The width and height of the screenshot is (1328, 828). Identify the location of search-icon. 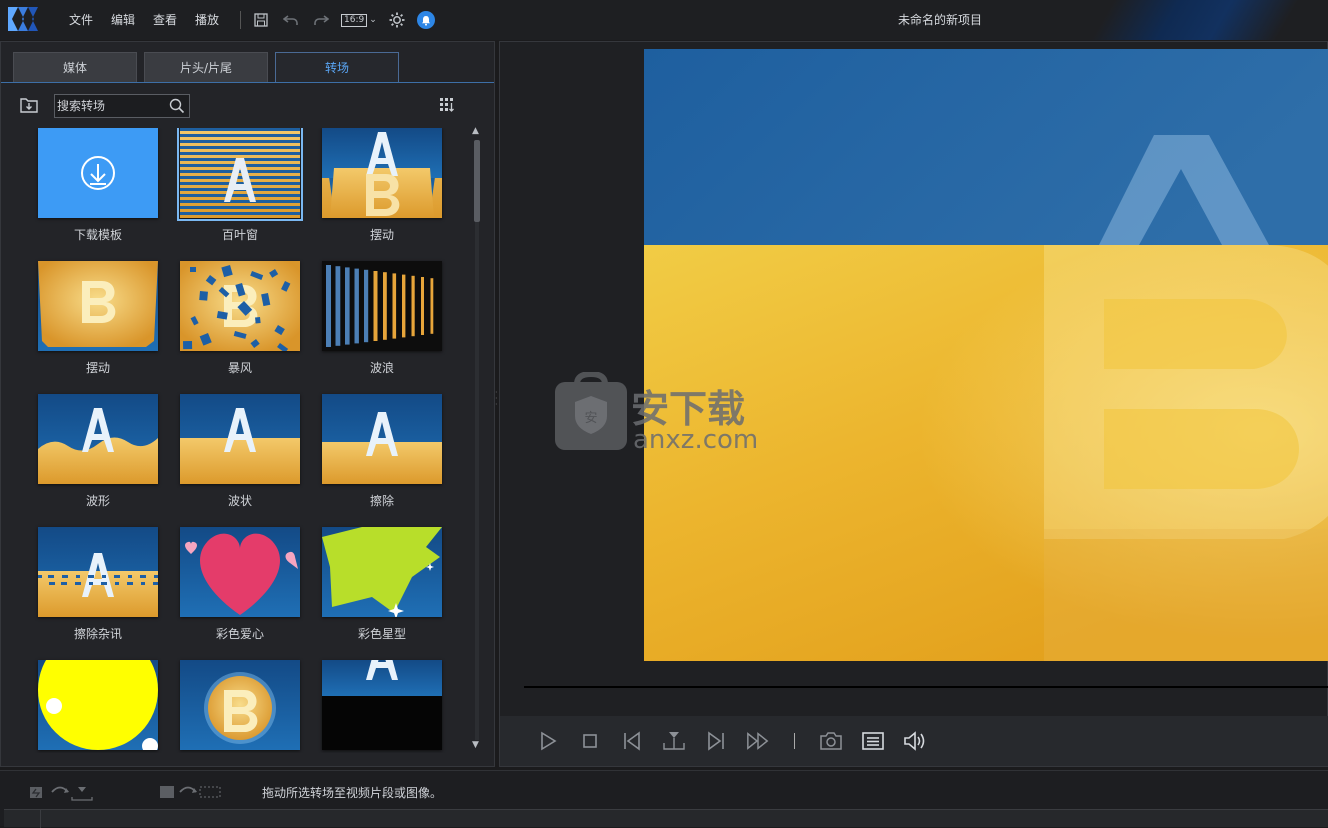
(177, 106).